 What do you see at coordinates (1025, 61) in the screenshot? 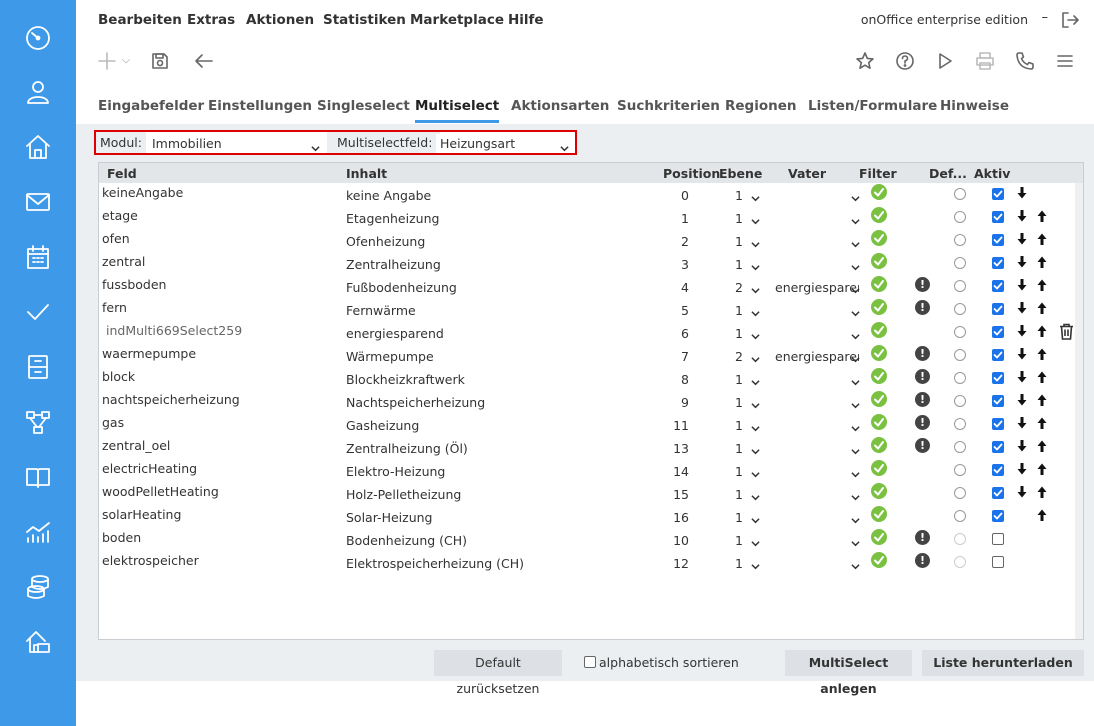
I see `phone-icon` at bounding box center [1025, 61].